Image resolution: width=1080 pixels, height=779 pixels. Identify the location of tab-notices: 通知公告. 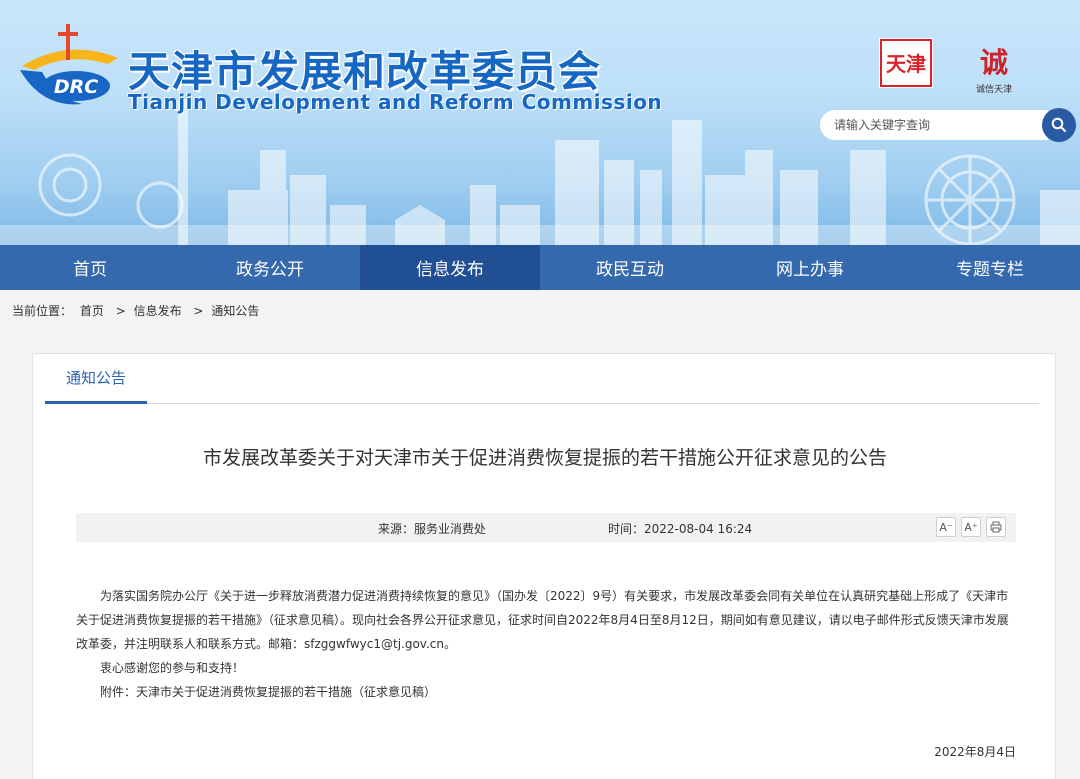
(96, 379).